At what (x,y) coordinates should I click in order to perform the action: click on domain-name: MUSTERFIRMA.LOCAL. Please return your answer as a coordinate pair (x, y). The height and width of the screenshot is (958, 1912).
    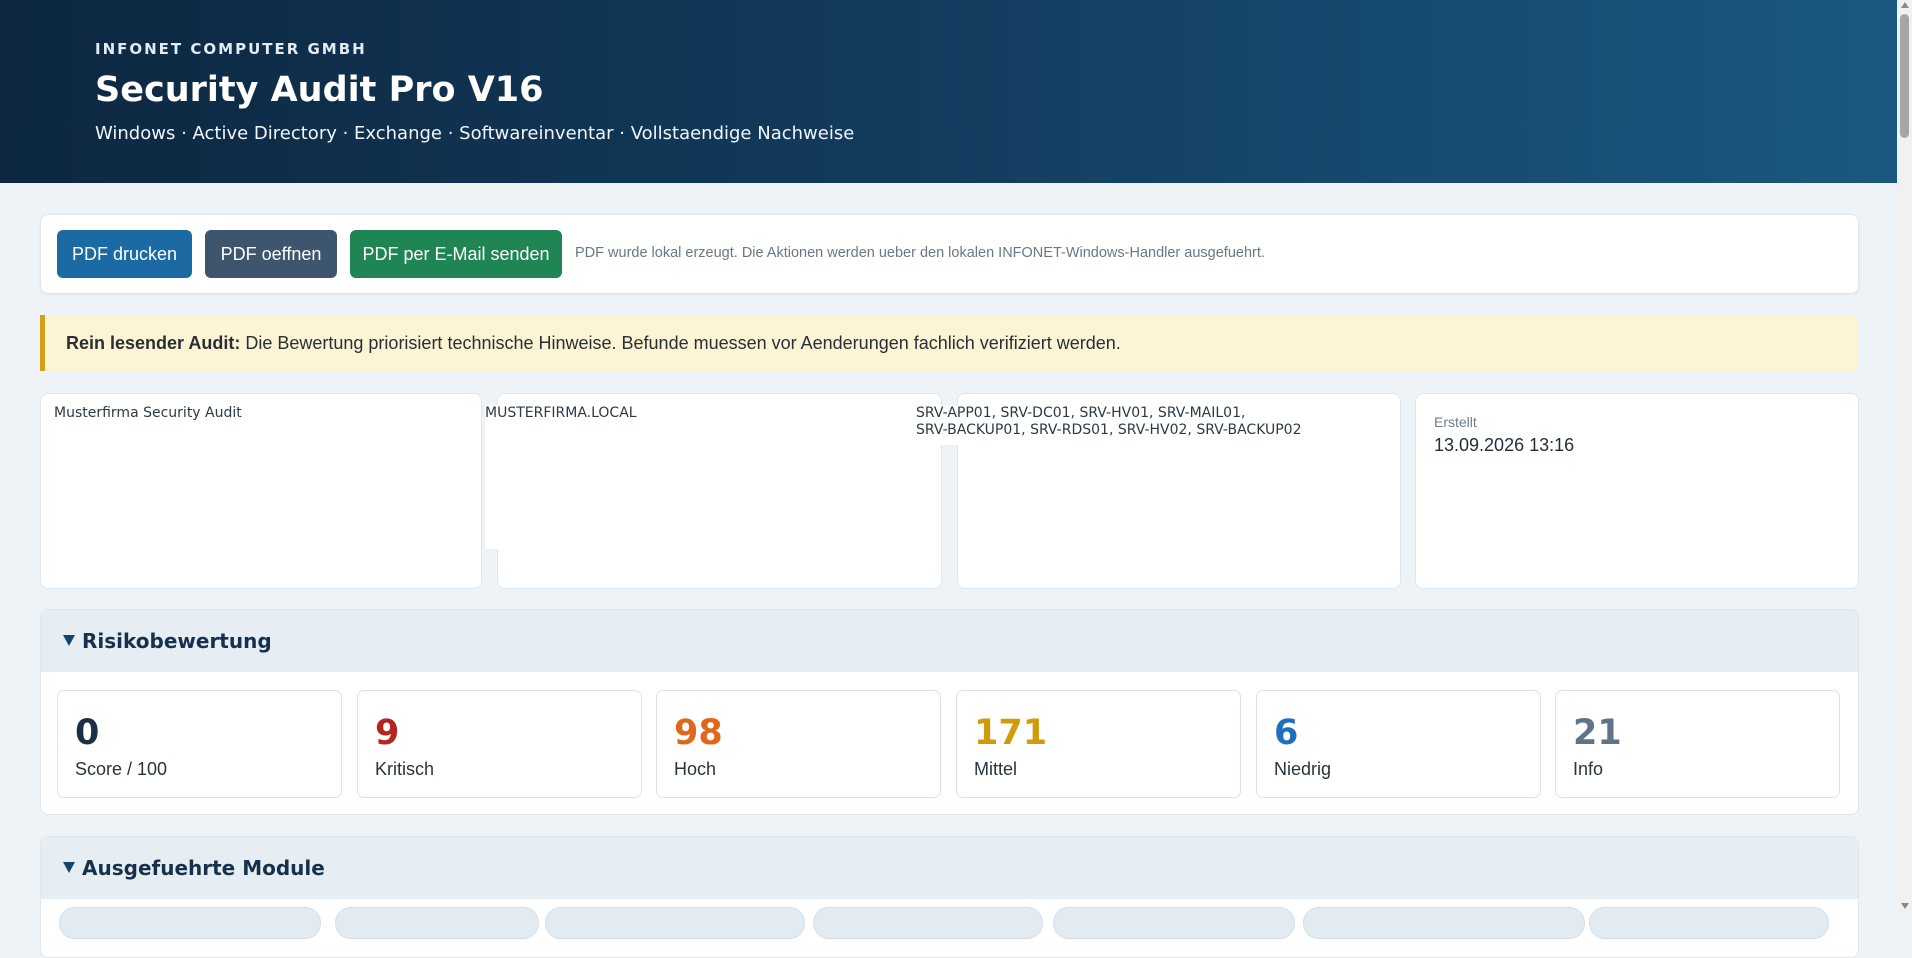
    Looking at the image, I should click on (712, 477).